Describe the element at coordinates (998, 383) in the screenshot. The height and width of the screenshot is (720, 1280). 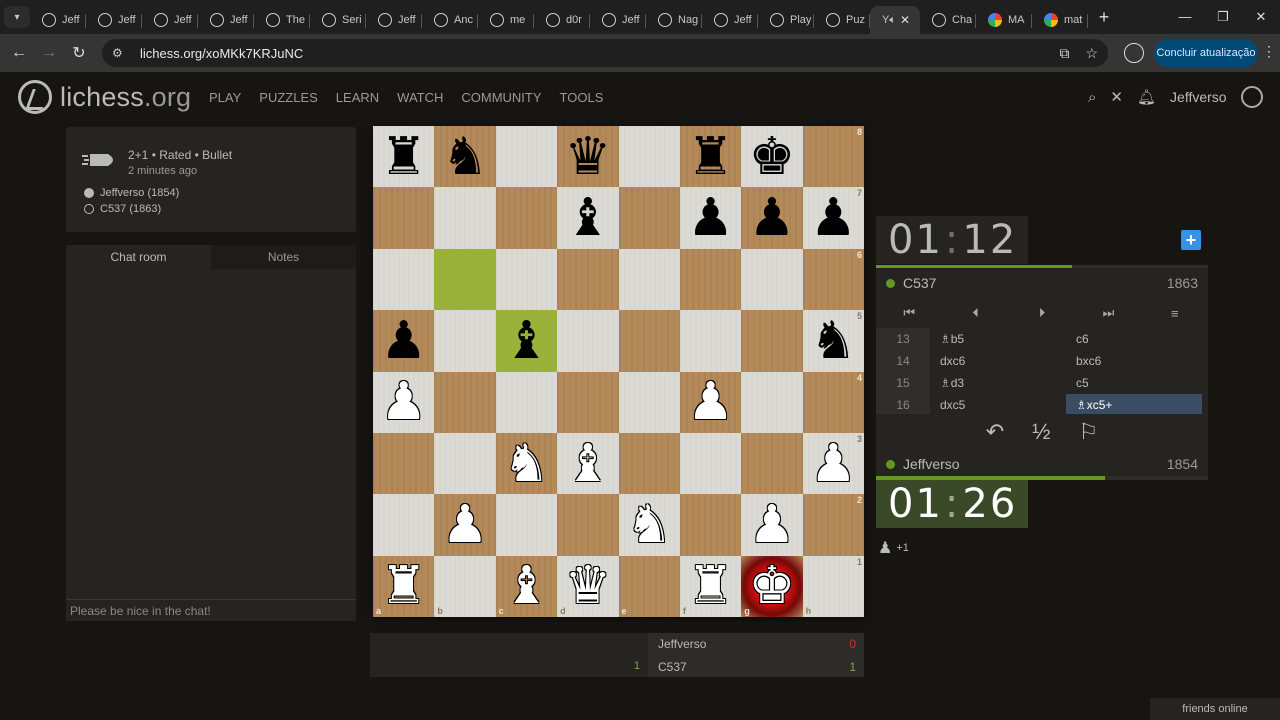
I see `white-move: ♗d3` at that location.